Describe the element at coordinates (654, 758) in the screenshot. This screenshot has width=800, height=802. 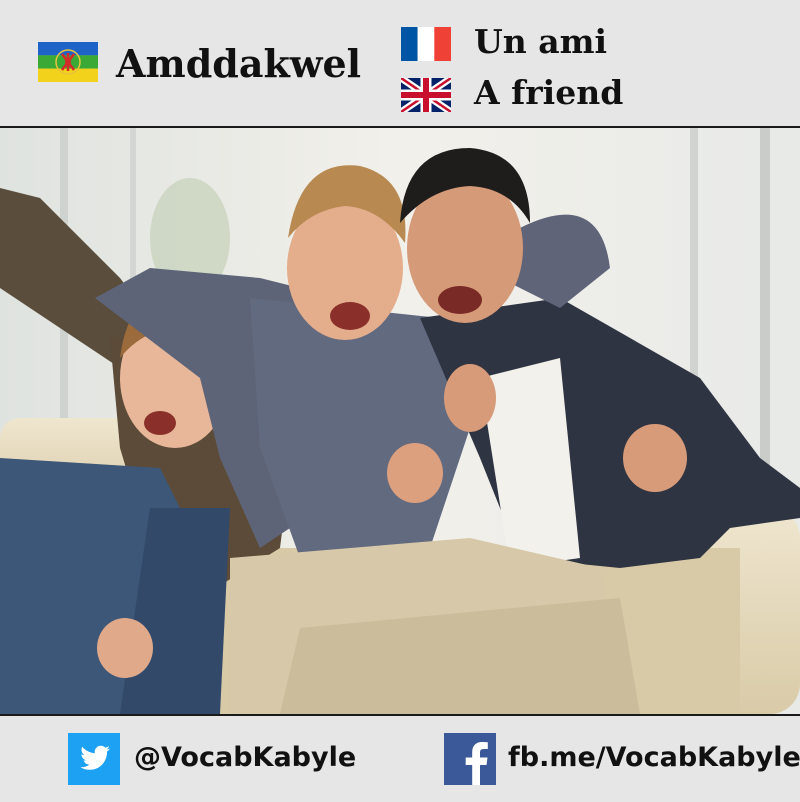
I see `facebook-link: fb.me/VocabKabyle` at that location.